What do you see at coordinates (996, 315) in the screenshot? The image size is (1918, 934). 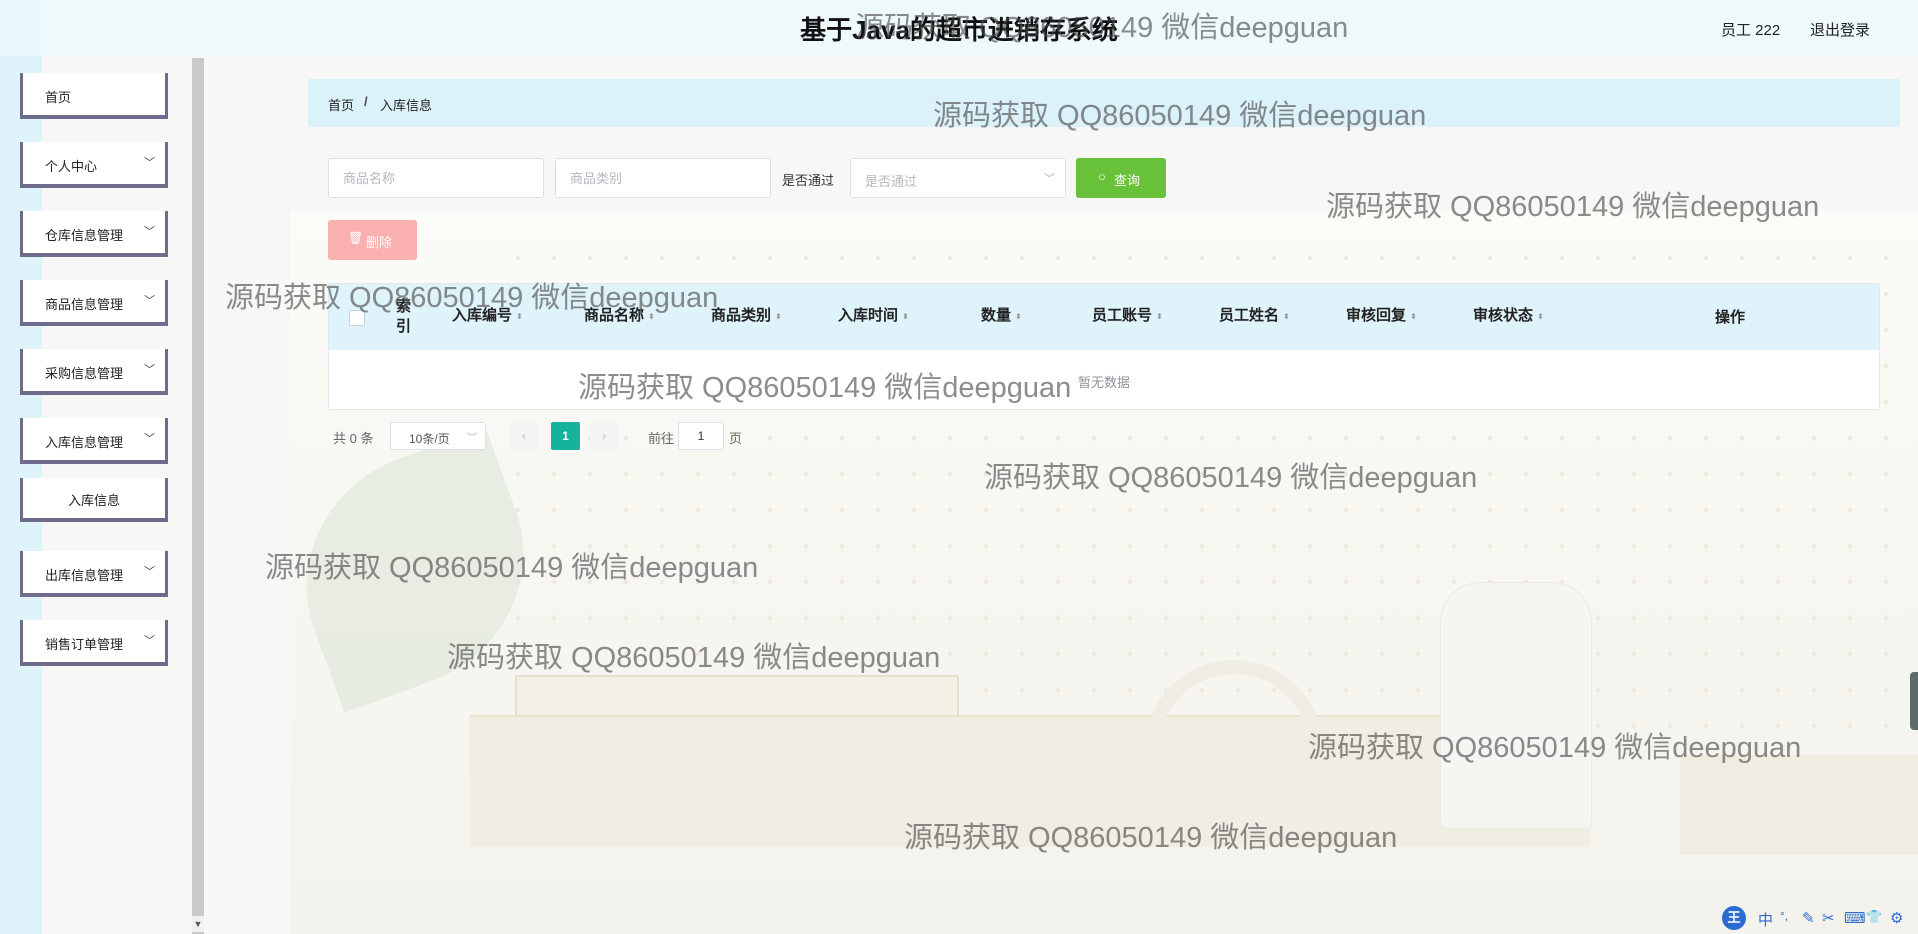 I see `column-header-label: 数量` at bounding box center [996, 315].